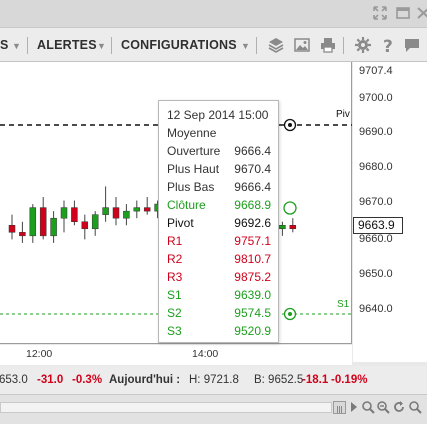 This screenshot has height=424, width=427. I want to click on gear-icon, so click(363, 45).